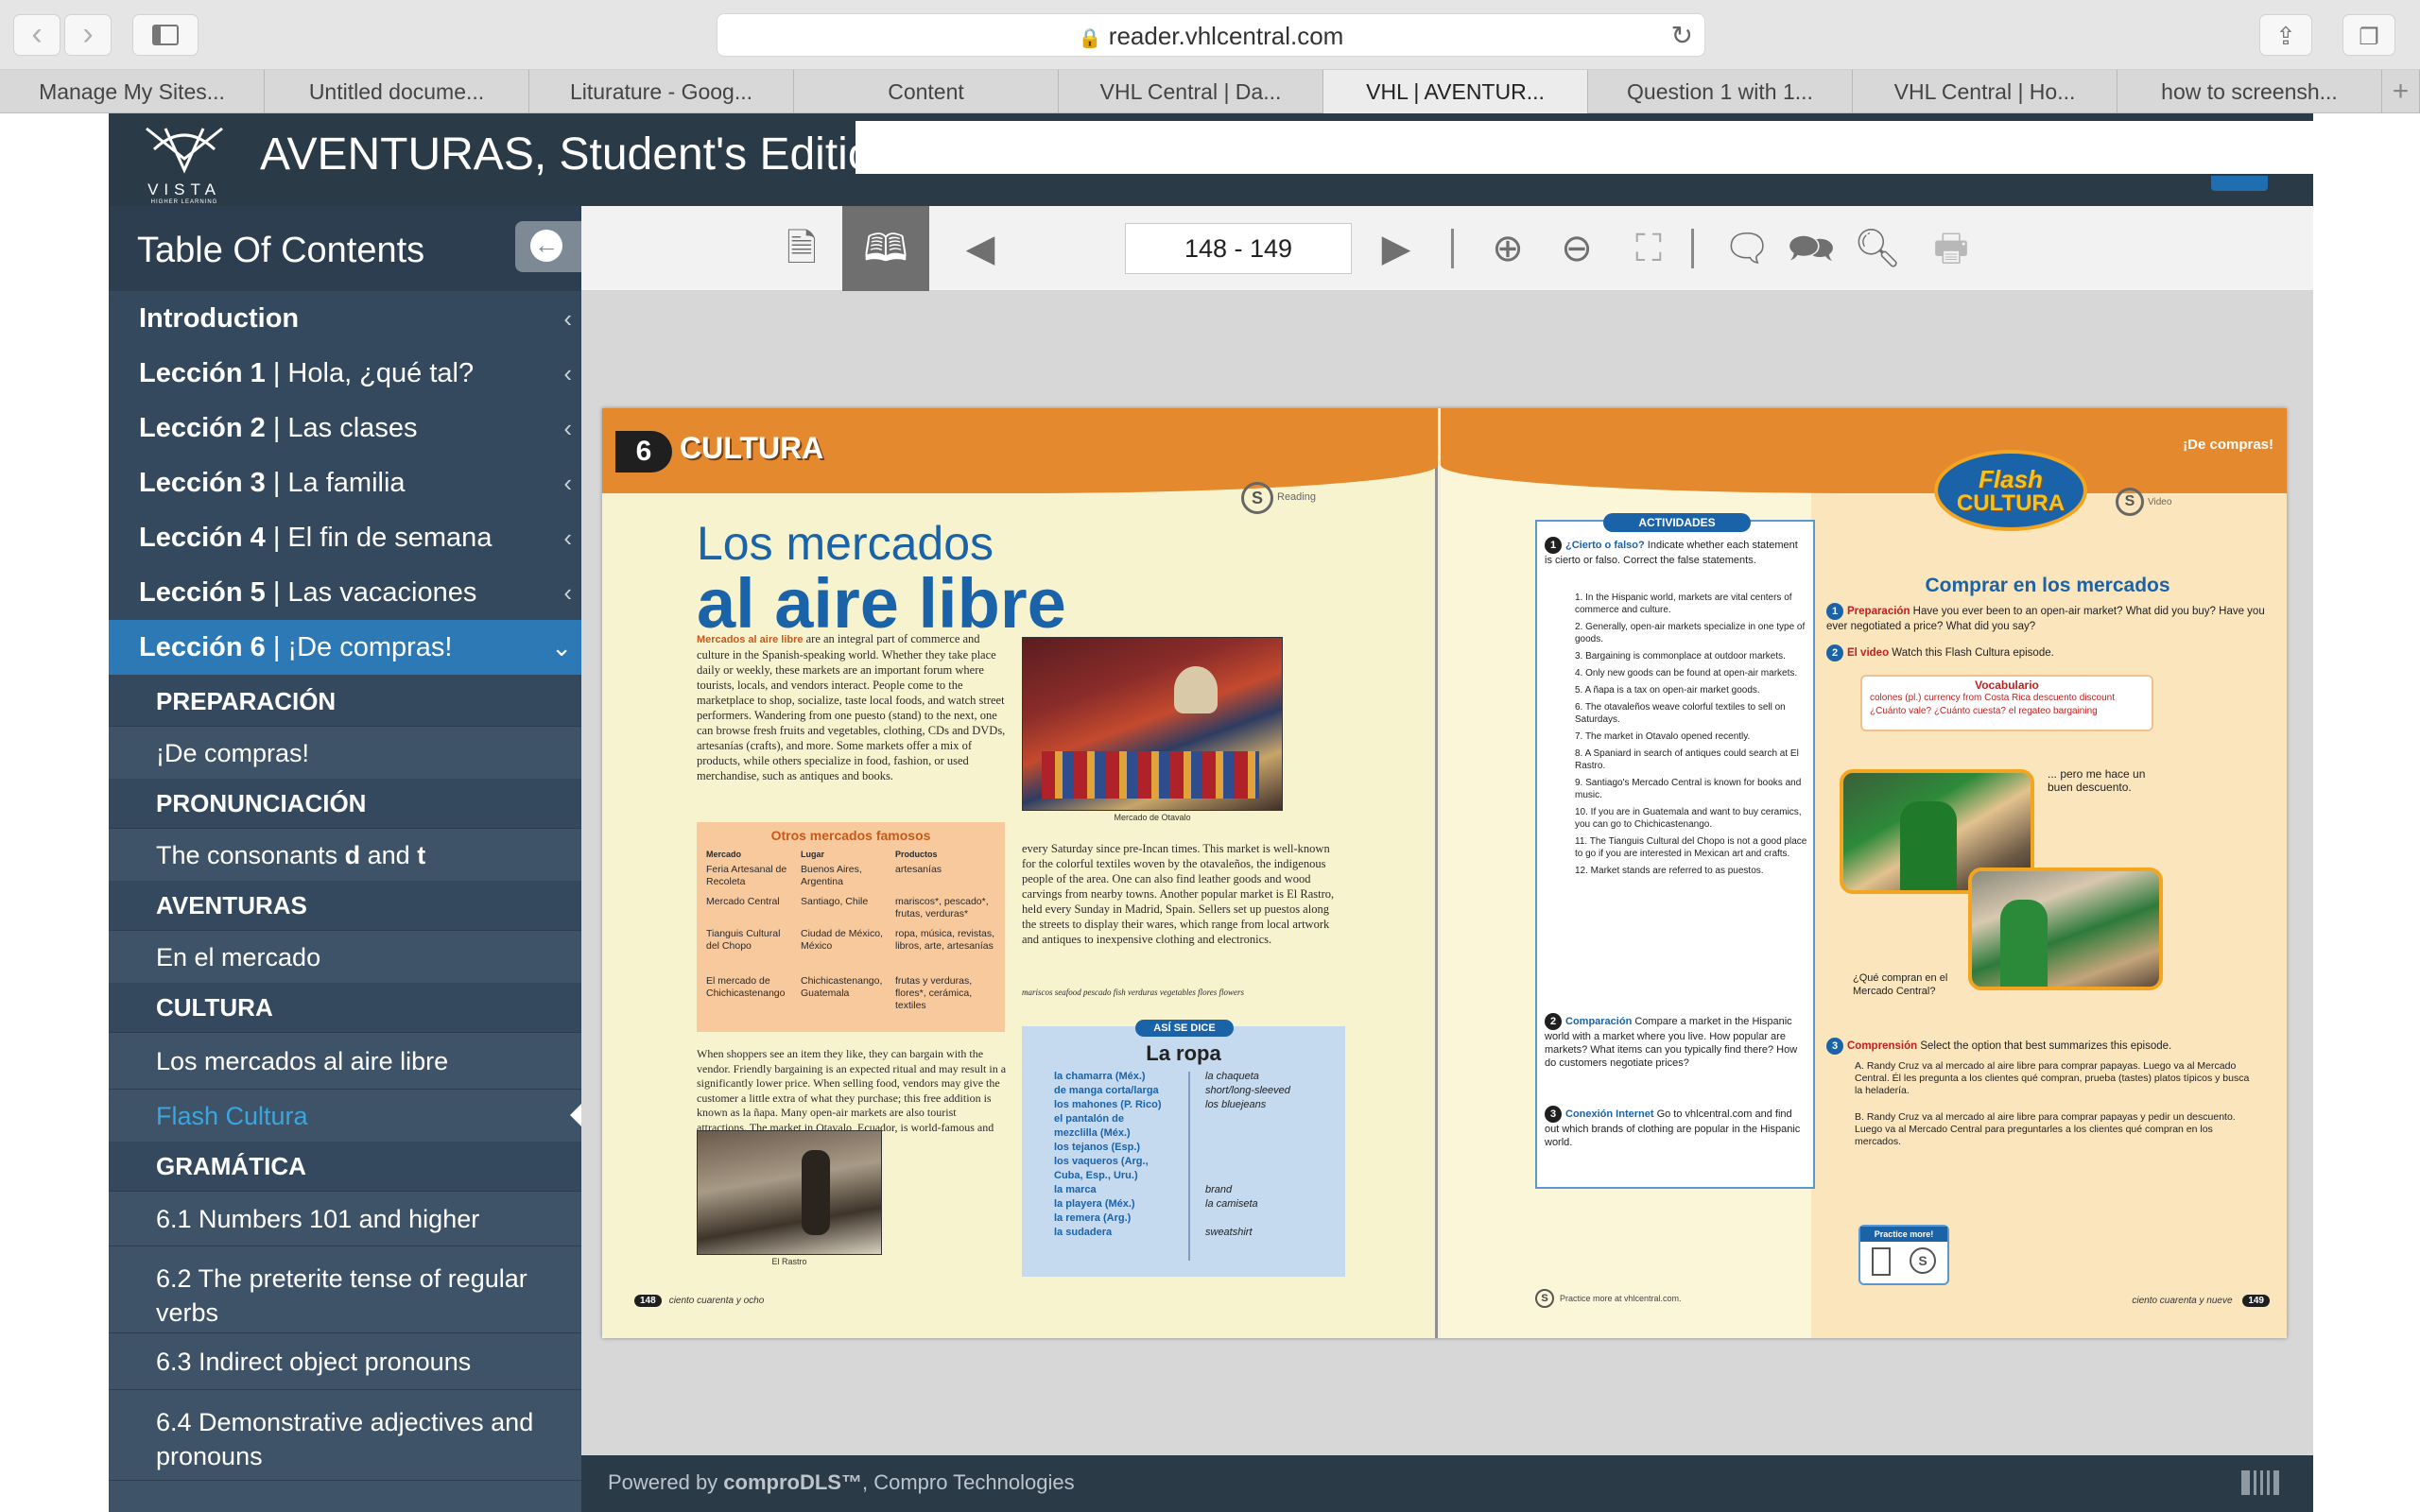 Image resolution: width=2420 pixels, height=1512 pixels. What do you see at coordinates (918, 869) in the screenshot?
I see `table-cell: artesanías` at bounding box center [918, 869].